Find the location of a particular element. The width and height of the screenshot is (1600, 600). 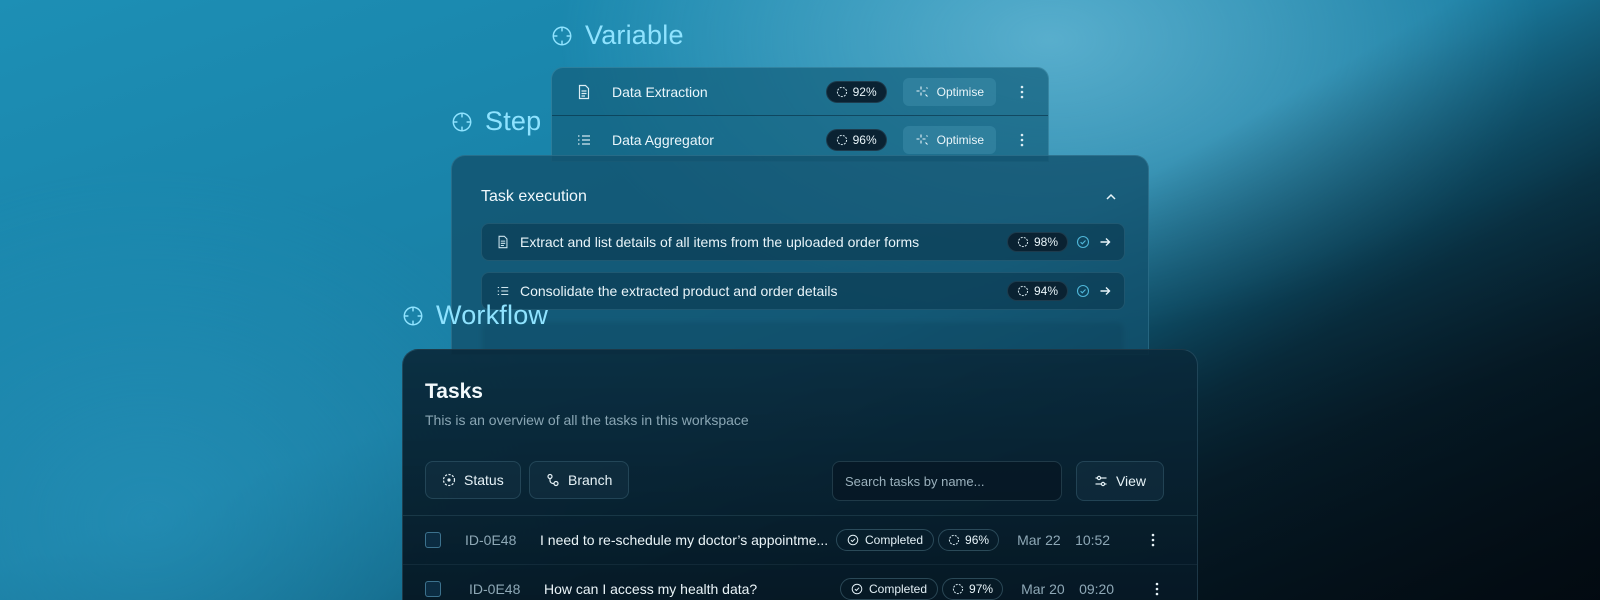

score-badge: 98% is located at coordinates (1037, 242).